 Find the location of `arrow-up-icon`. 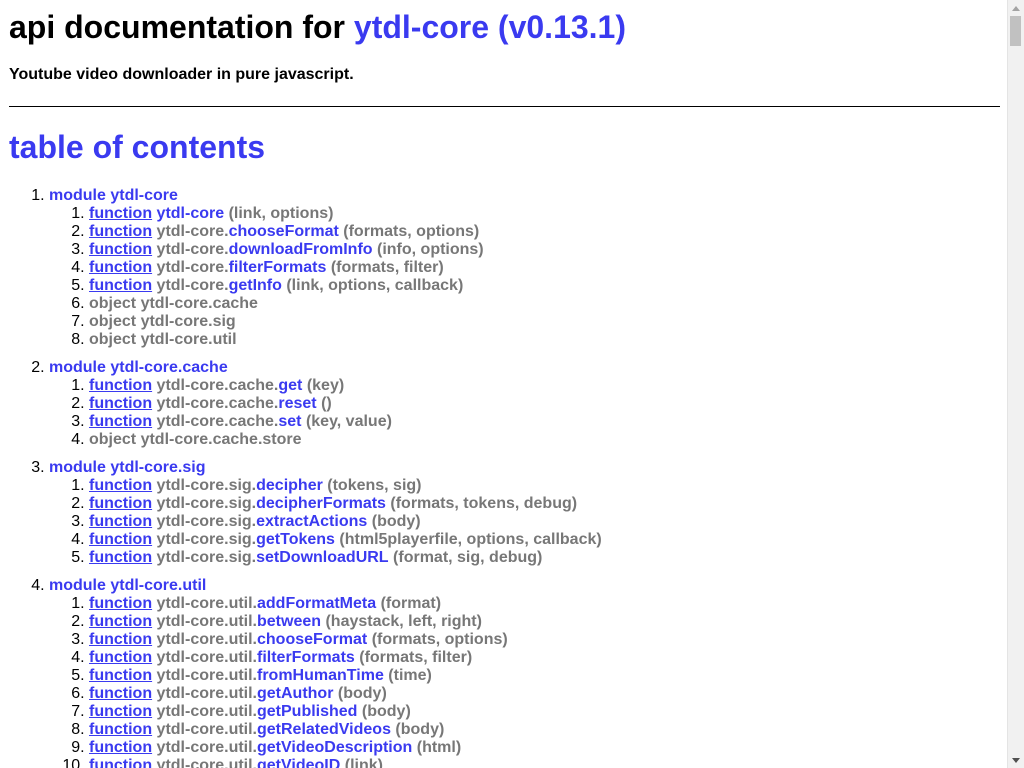

arrow-up-icon is located at coordinates (1016, 8).